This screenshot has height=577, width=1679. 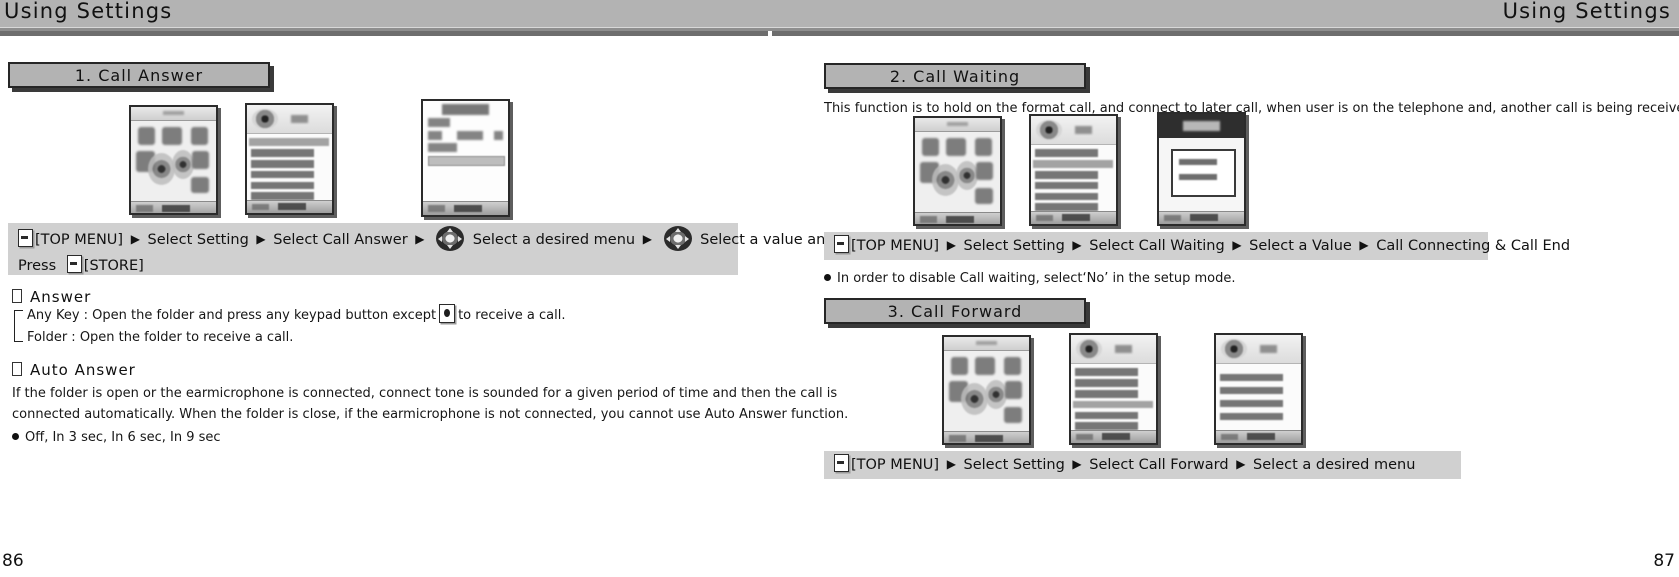 I want to click on phone-screenshot-call-forward-list, so click(x=1258, y=389).